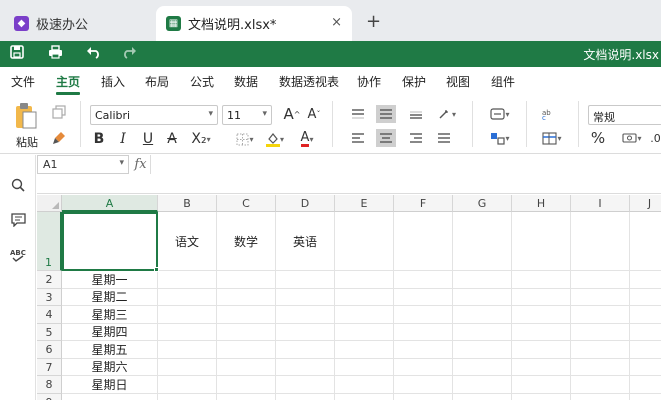 The width and height of the screenshot is (661, 400). What do you see at coordinates (482, 203) in the screenshot?
I see `column-header-g: G` at bounding box center [482, 203].